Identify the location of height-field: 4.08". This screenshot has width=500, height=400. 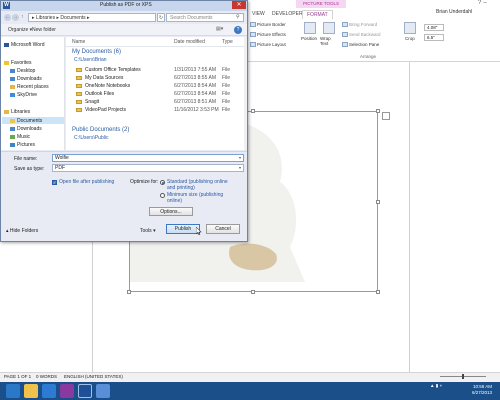
(434, 27).